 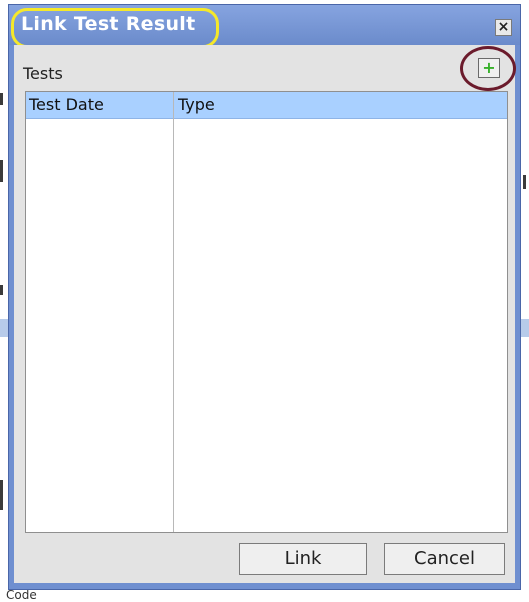 I want to click on column-header-type: Type, so click(x=196, y=105).